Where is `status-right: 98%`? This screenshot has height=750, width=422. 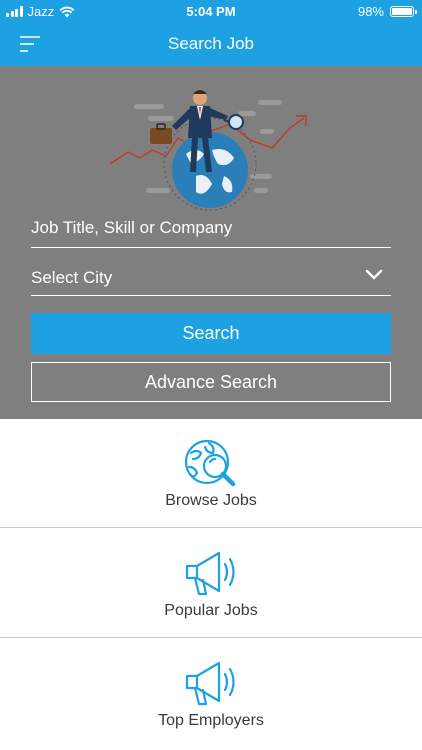
status-right: 98% is located at coordinates (387, 11).